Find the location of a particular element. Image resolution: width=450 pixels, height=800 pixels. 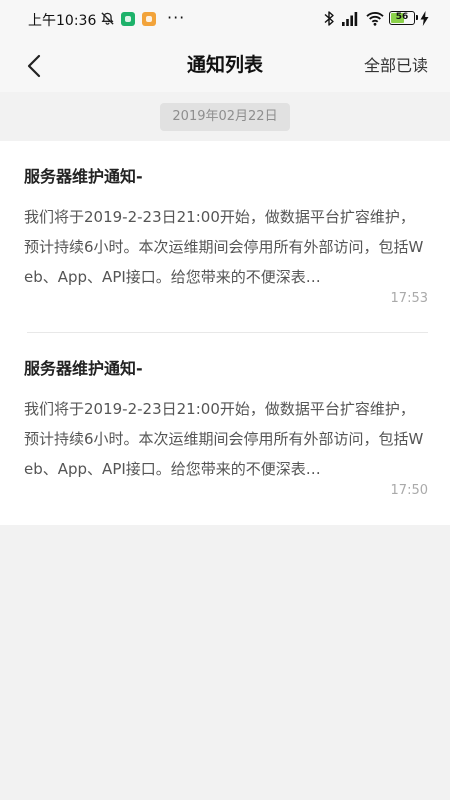

security-app-icon is located at coordinates (128, 19).